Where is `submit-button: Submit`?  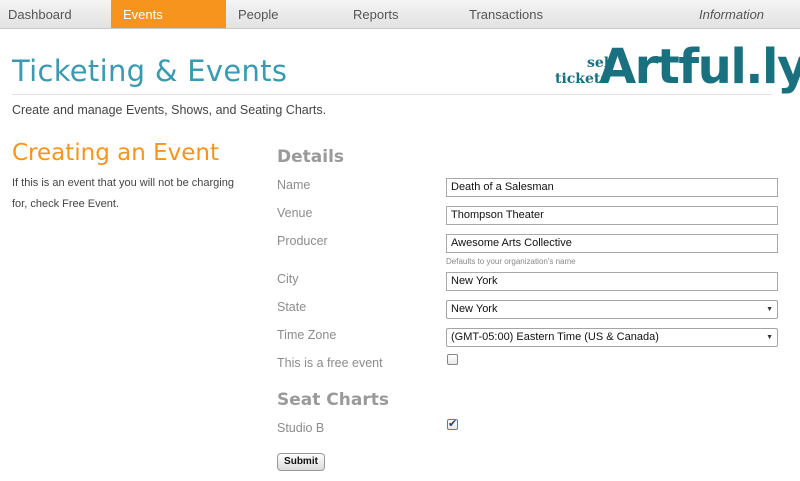 submit-button: Submit is located at coordinates (301, 462).